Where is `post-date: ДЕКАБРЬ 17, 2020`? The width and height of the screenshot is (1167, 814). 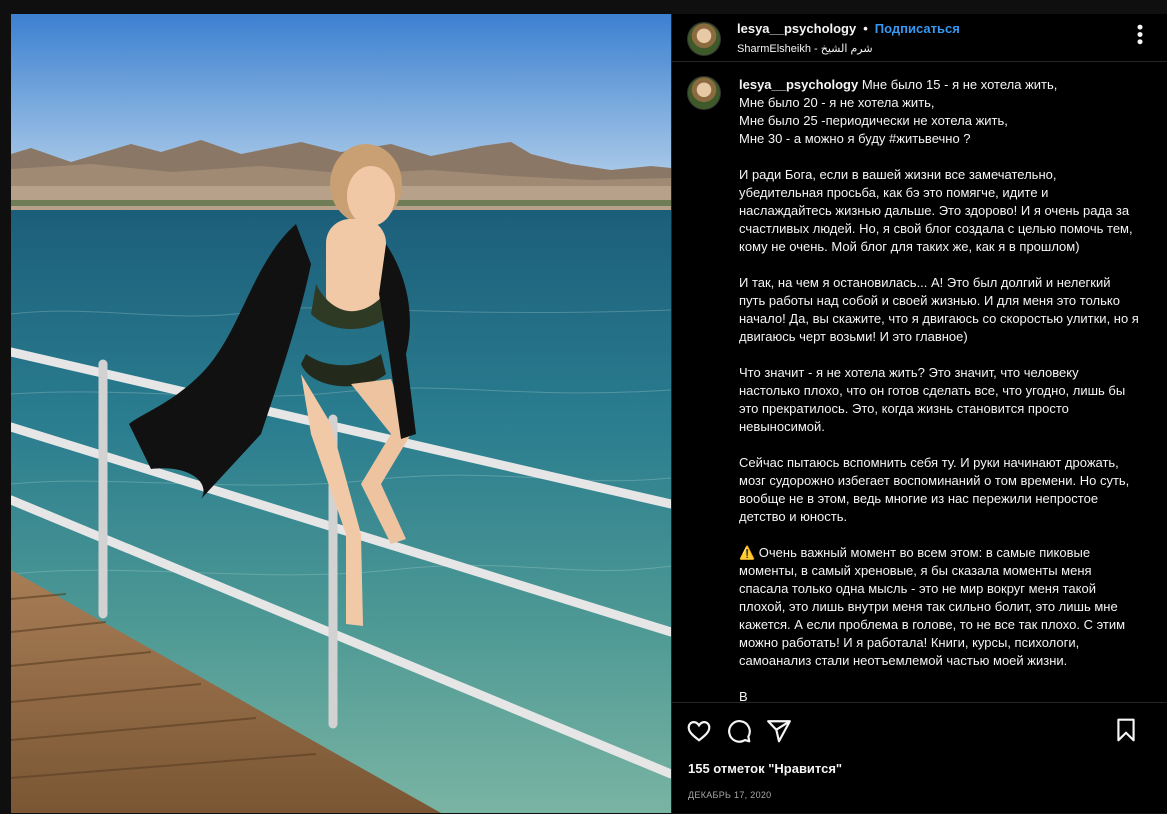
post-date: ДЕКАБРЬ 17, 2020 is located at coordinates (919, 788).